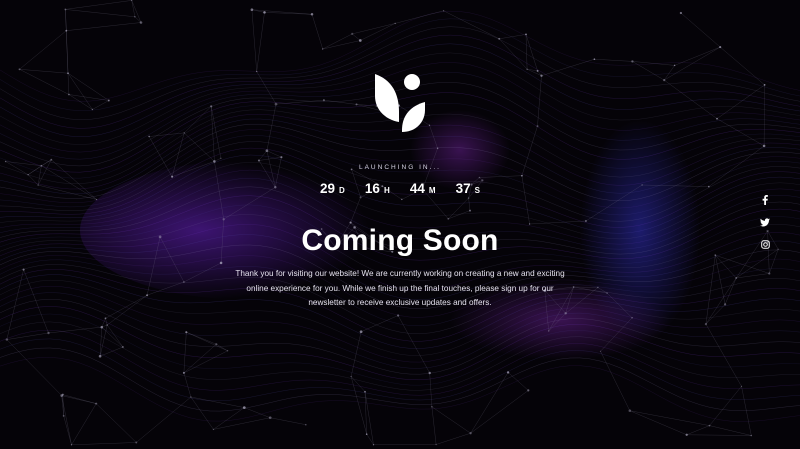 The height and width of the screenshot is (449, 800). I want to click on social-links, so click(765, 225).